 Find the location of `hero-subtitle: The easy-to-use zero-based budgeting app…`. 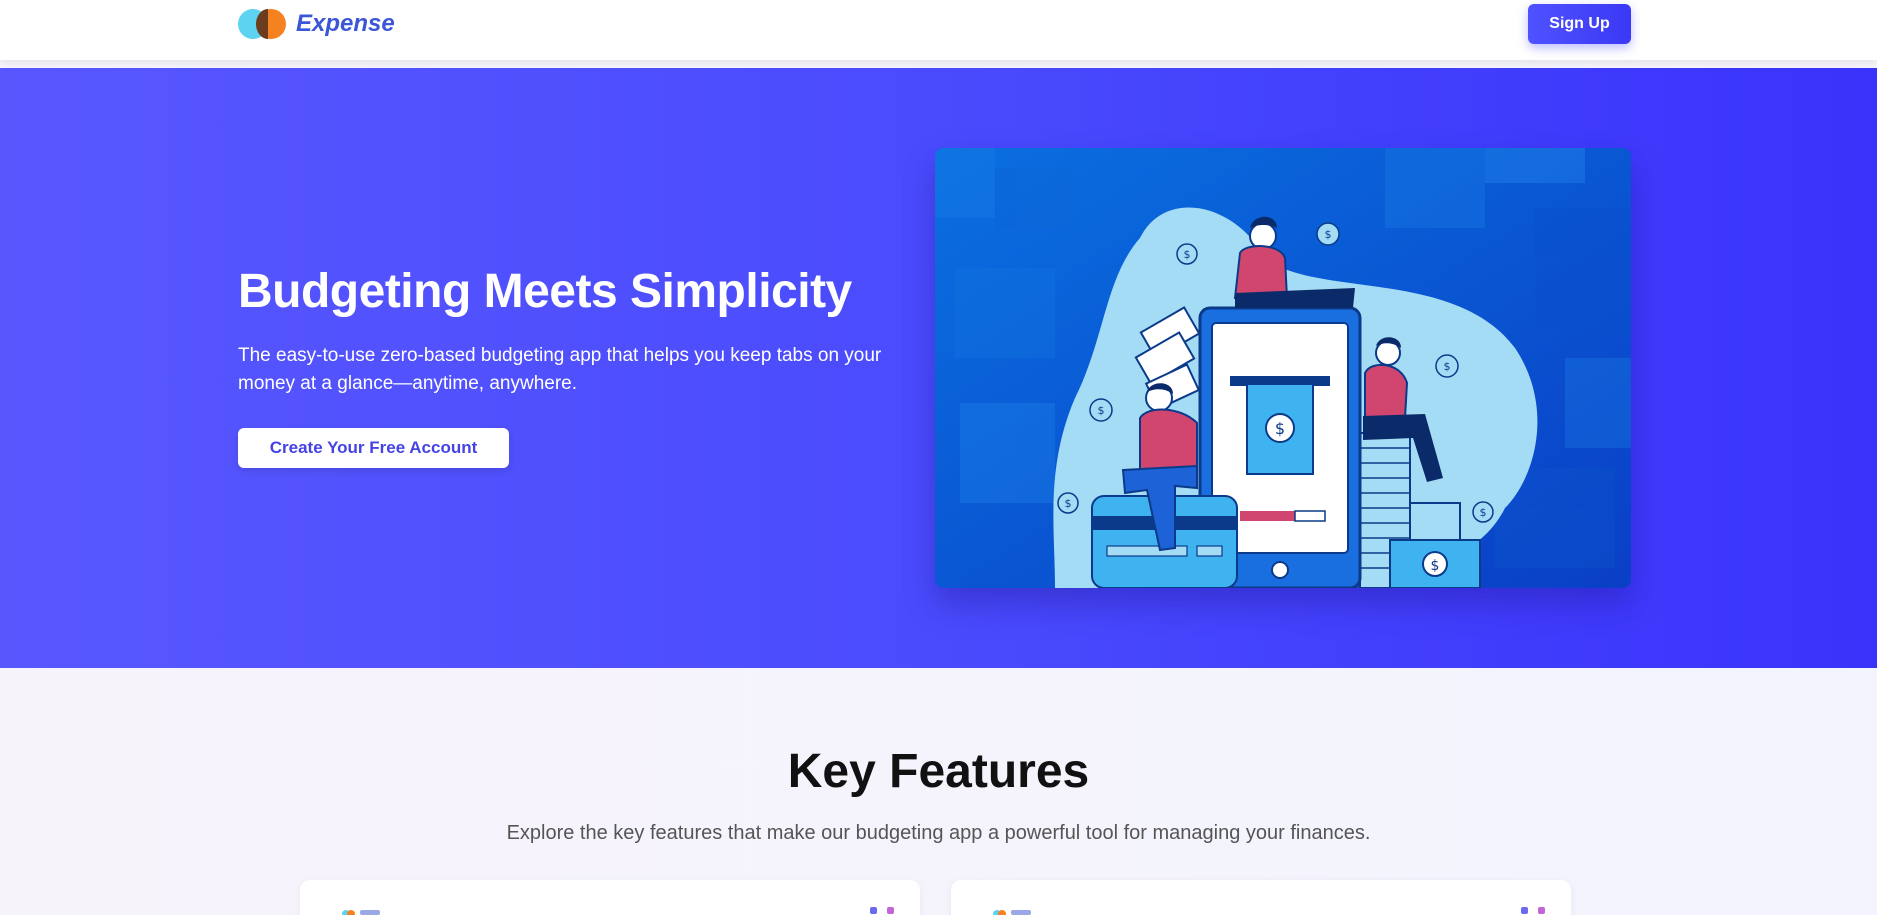

hero-subtitle: The easy-to-use zero-based budgeting app… is located at coordinates (560, 369).